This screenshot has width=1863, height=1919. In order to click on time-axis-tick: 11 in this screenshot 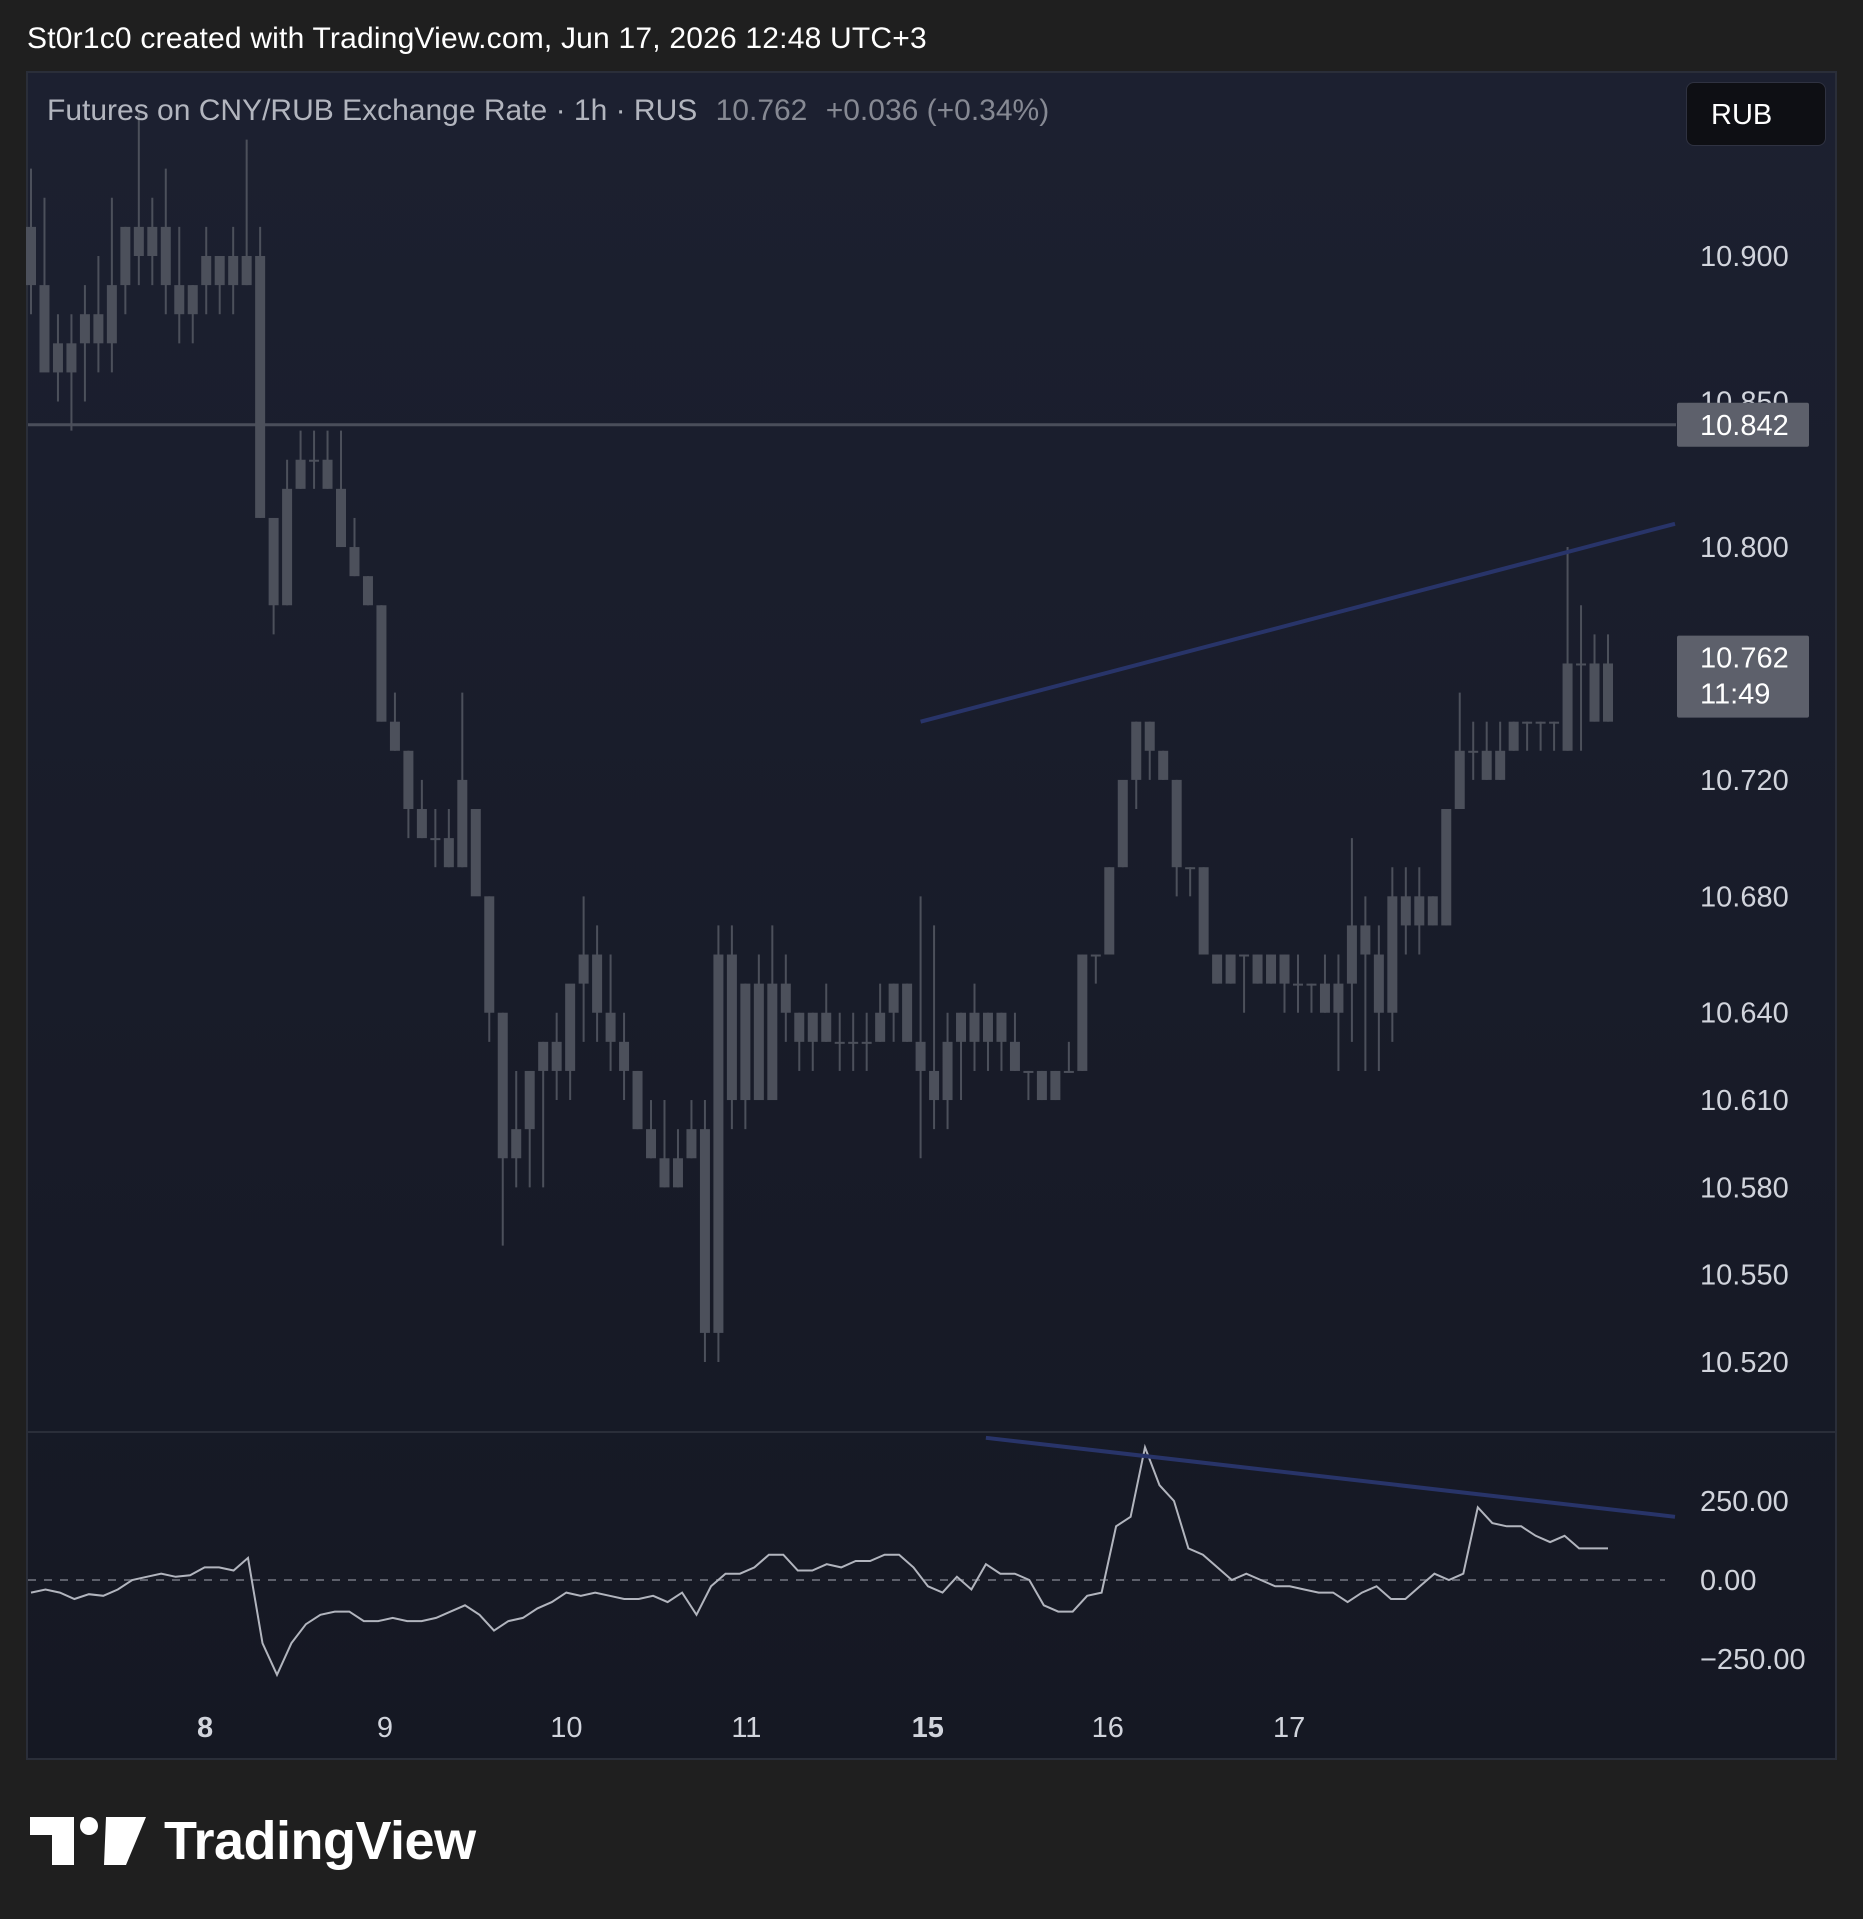, I will do `click(746, 1728)`.